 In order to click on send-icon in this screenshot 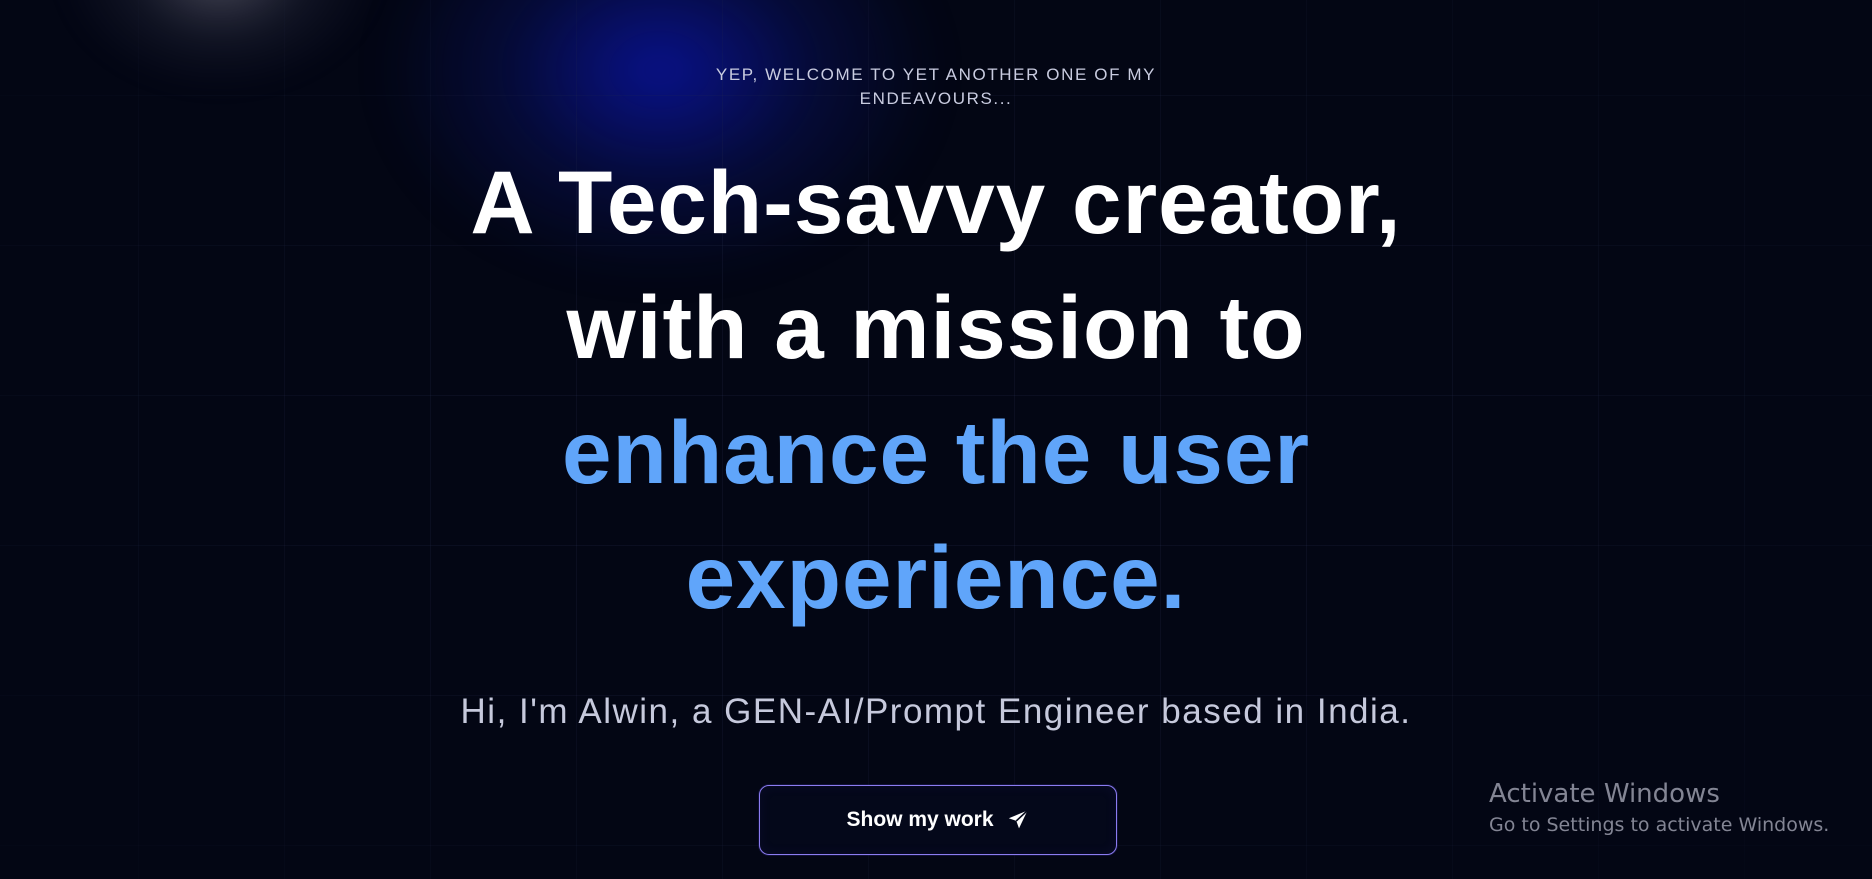, I will do `click(1018, 820)`.